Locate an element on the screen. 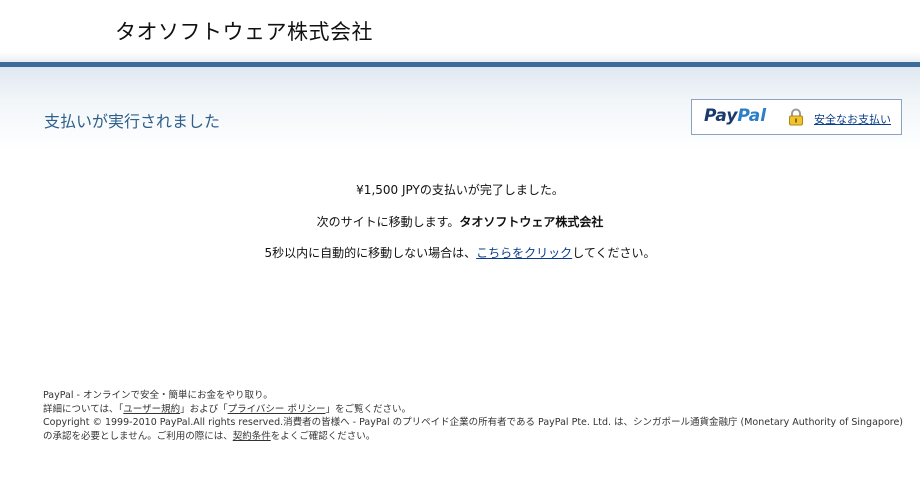 The width and height of the screenshot is (920, 495). secure-payment-box: PayPal 安全なお支払い is located at coordinates (796, 117).